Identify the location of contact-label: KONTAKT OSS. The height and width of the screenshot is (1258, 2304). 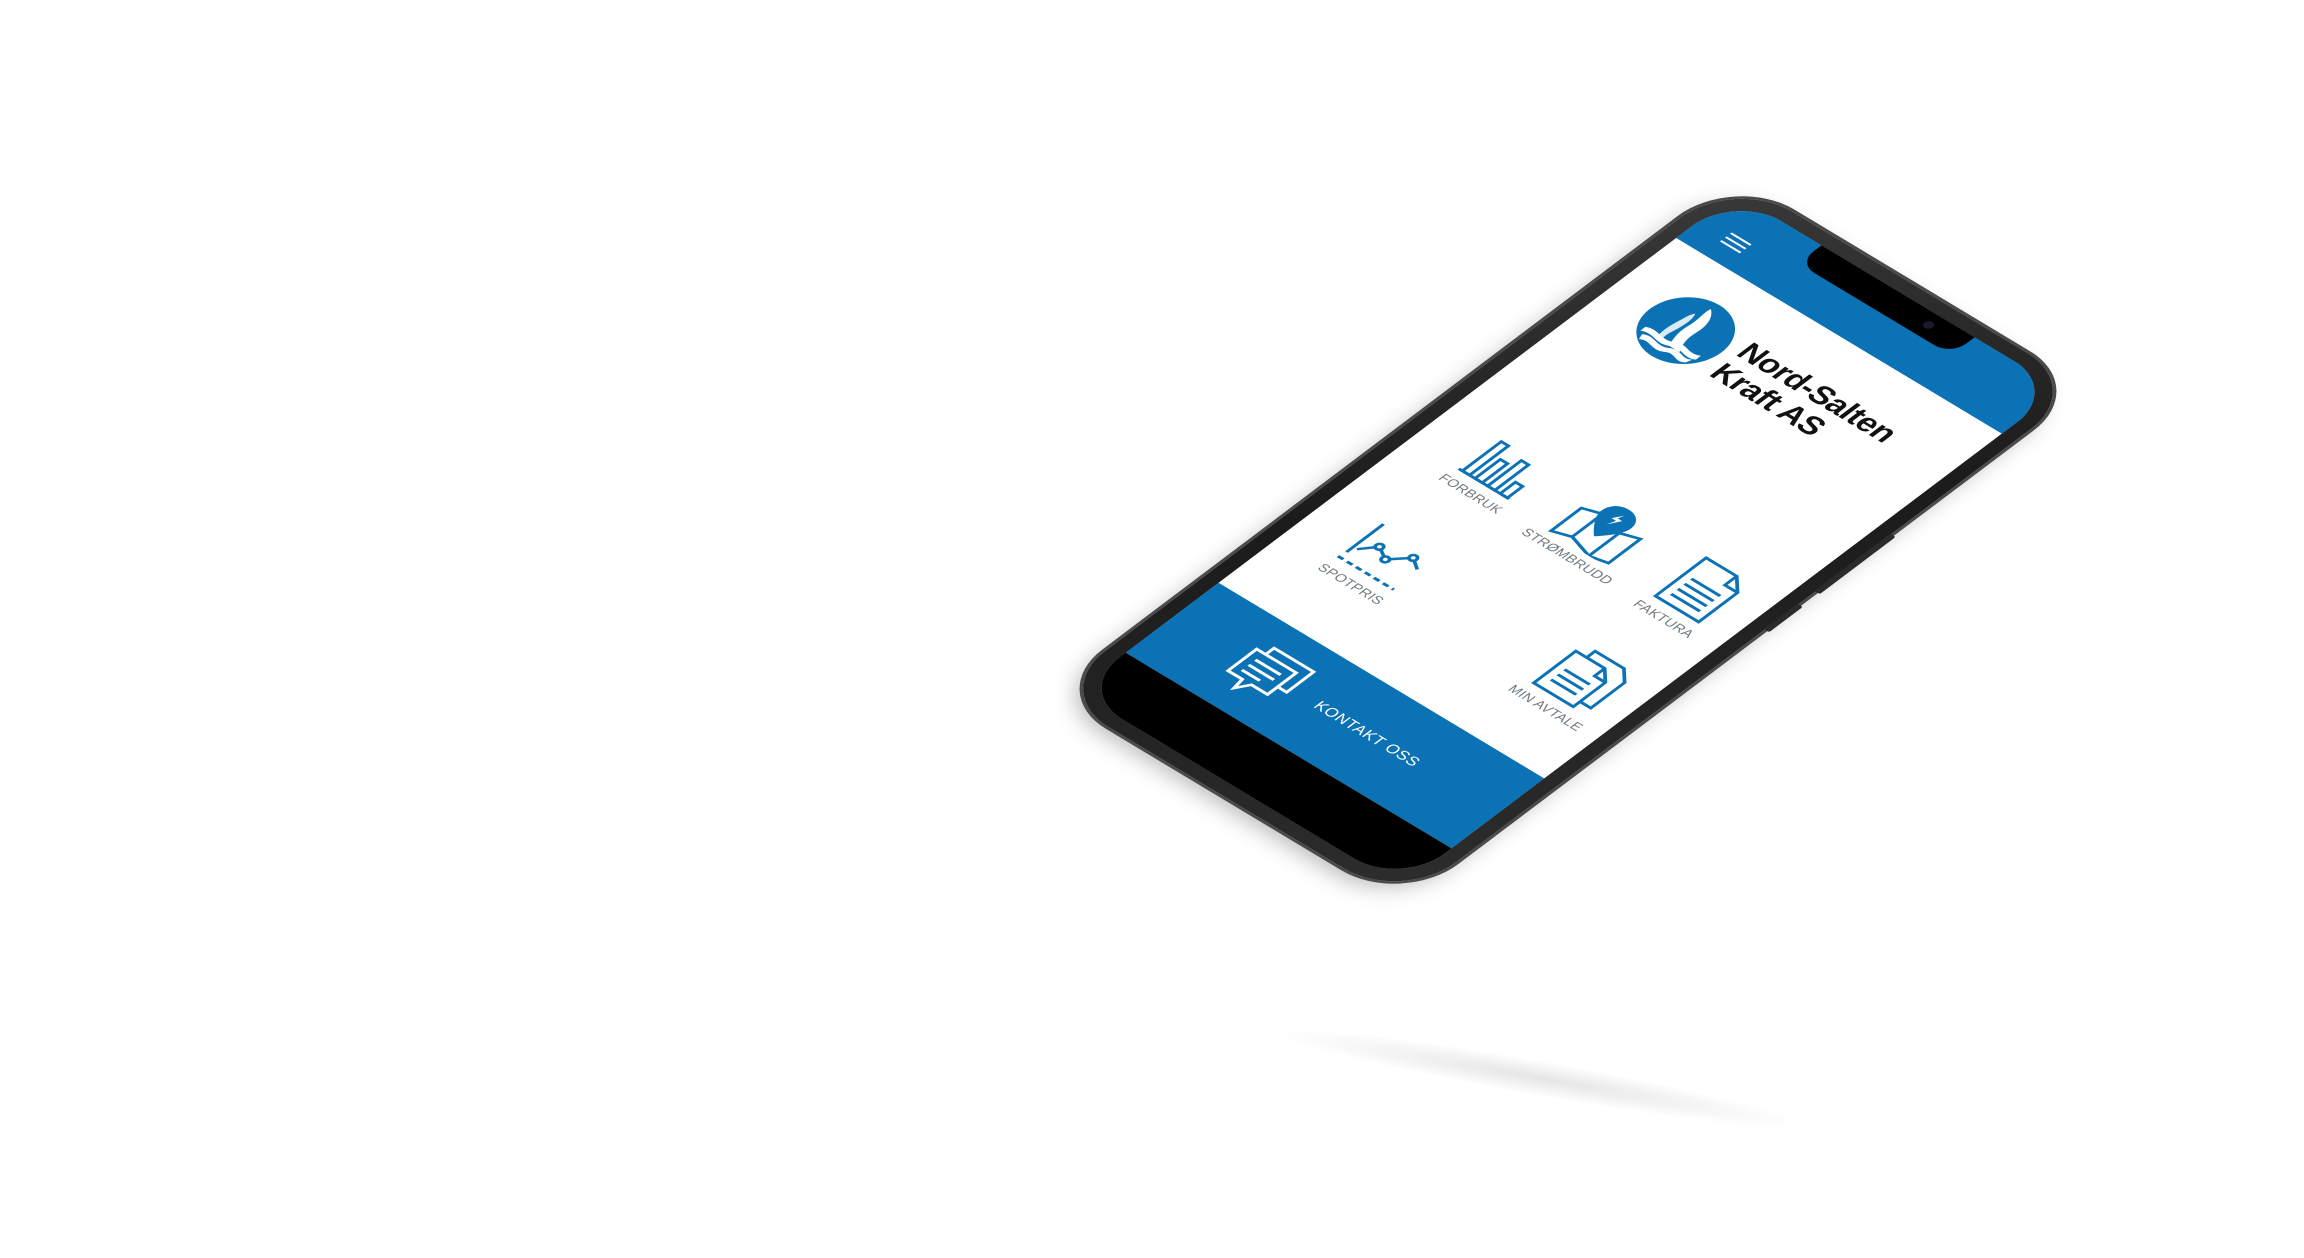
(1367, 734).